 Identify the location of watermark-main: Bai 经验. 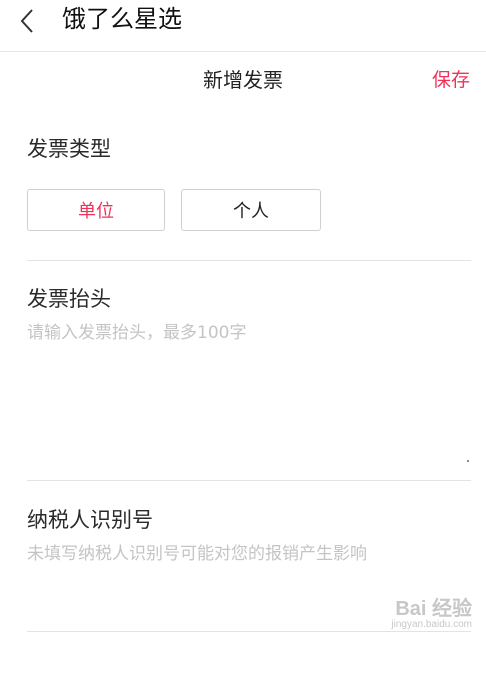
(433, 609).